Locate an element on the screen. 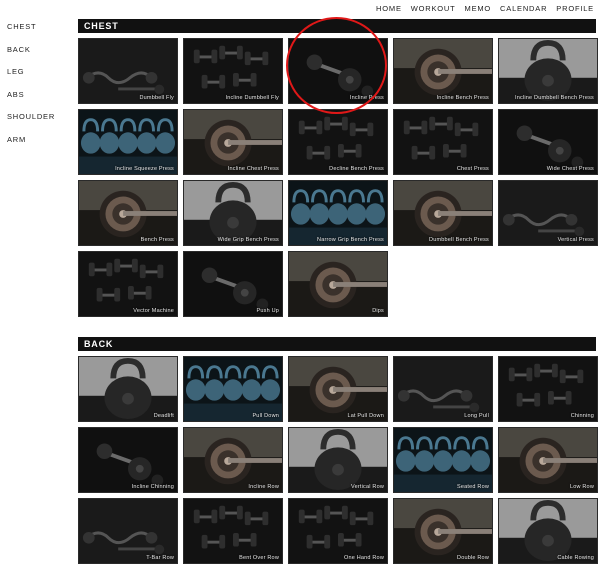 The width and height of the screenshot is (600, 575). exercise-label: Incline Press is located at coordinates (366, 98).